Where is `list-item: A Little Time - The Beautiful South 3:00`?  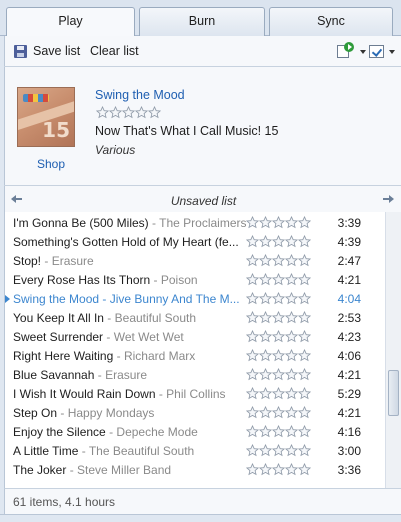
list-item: A Little Time - The Beautiful South 3:00 is located at coordinates (195, 450).